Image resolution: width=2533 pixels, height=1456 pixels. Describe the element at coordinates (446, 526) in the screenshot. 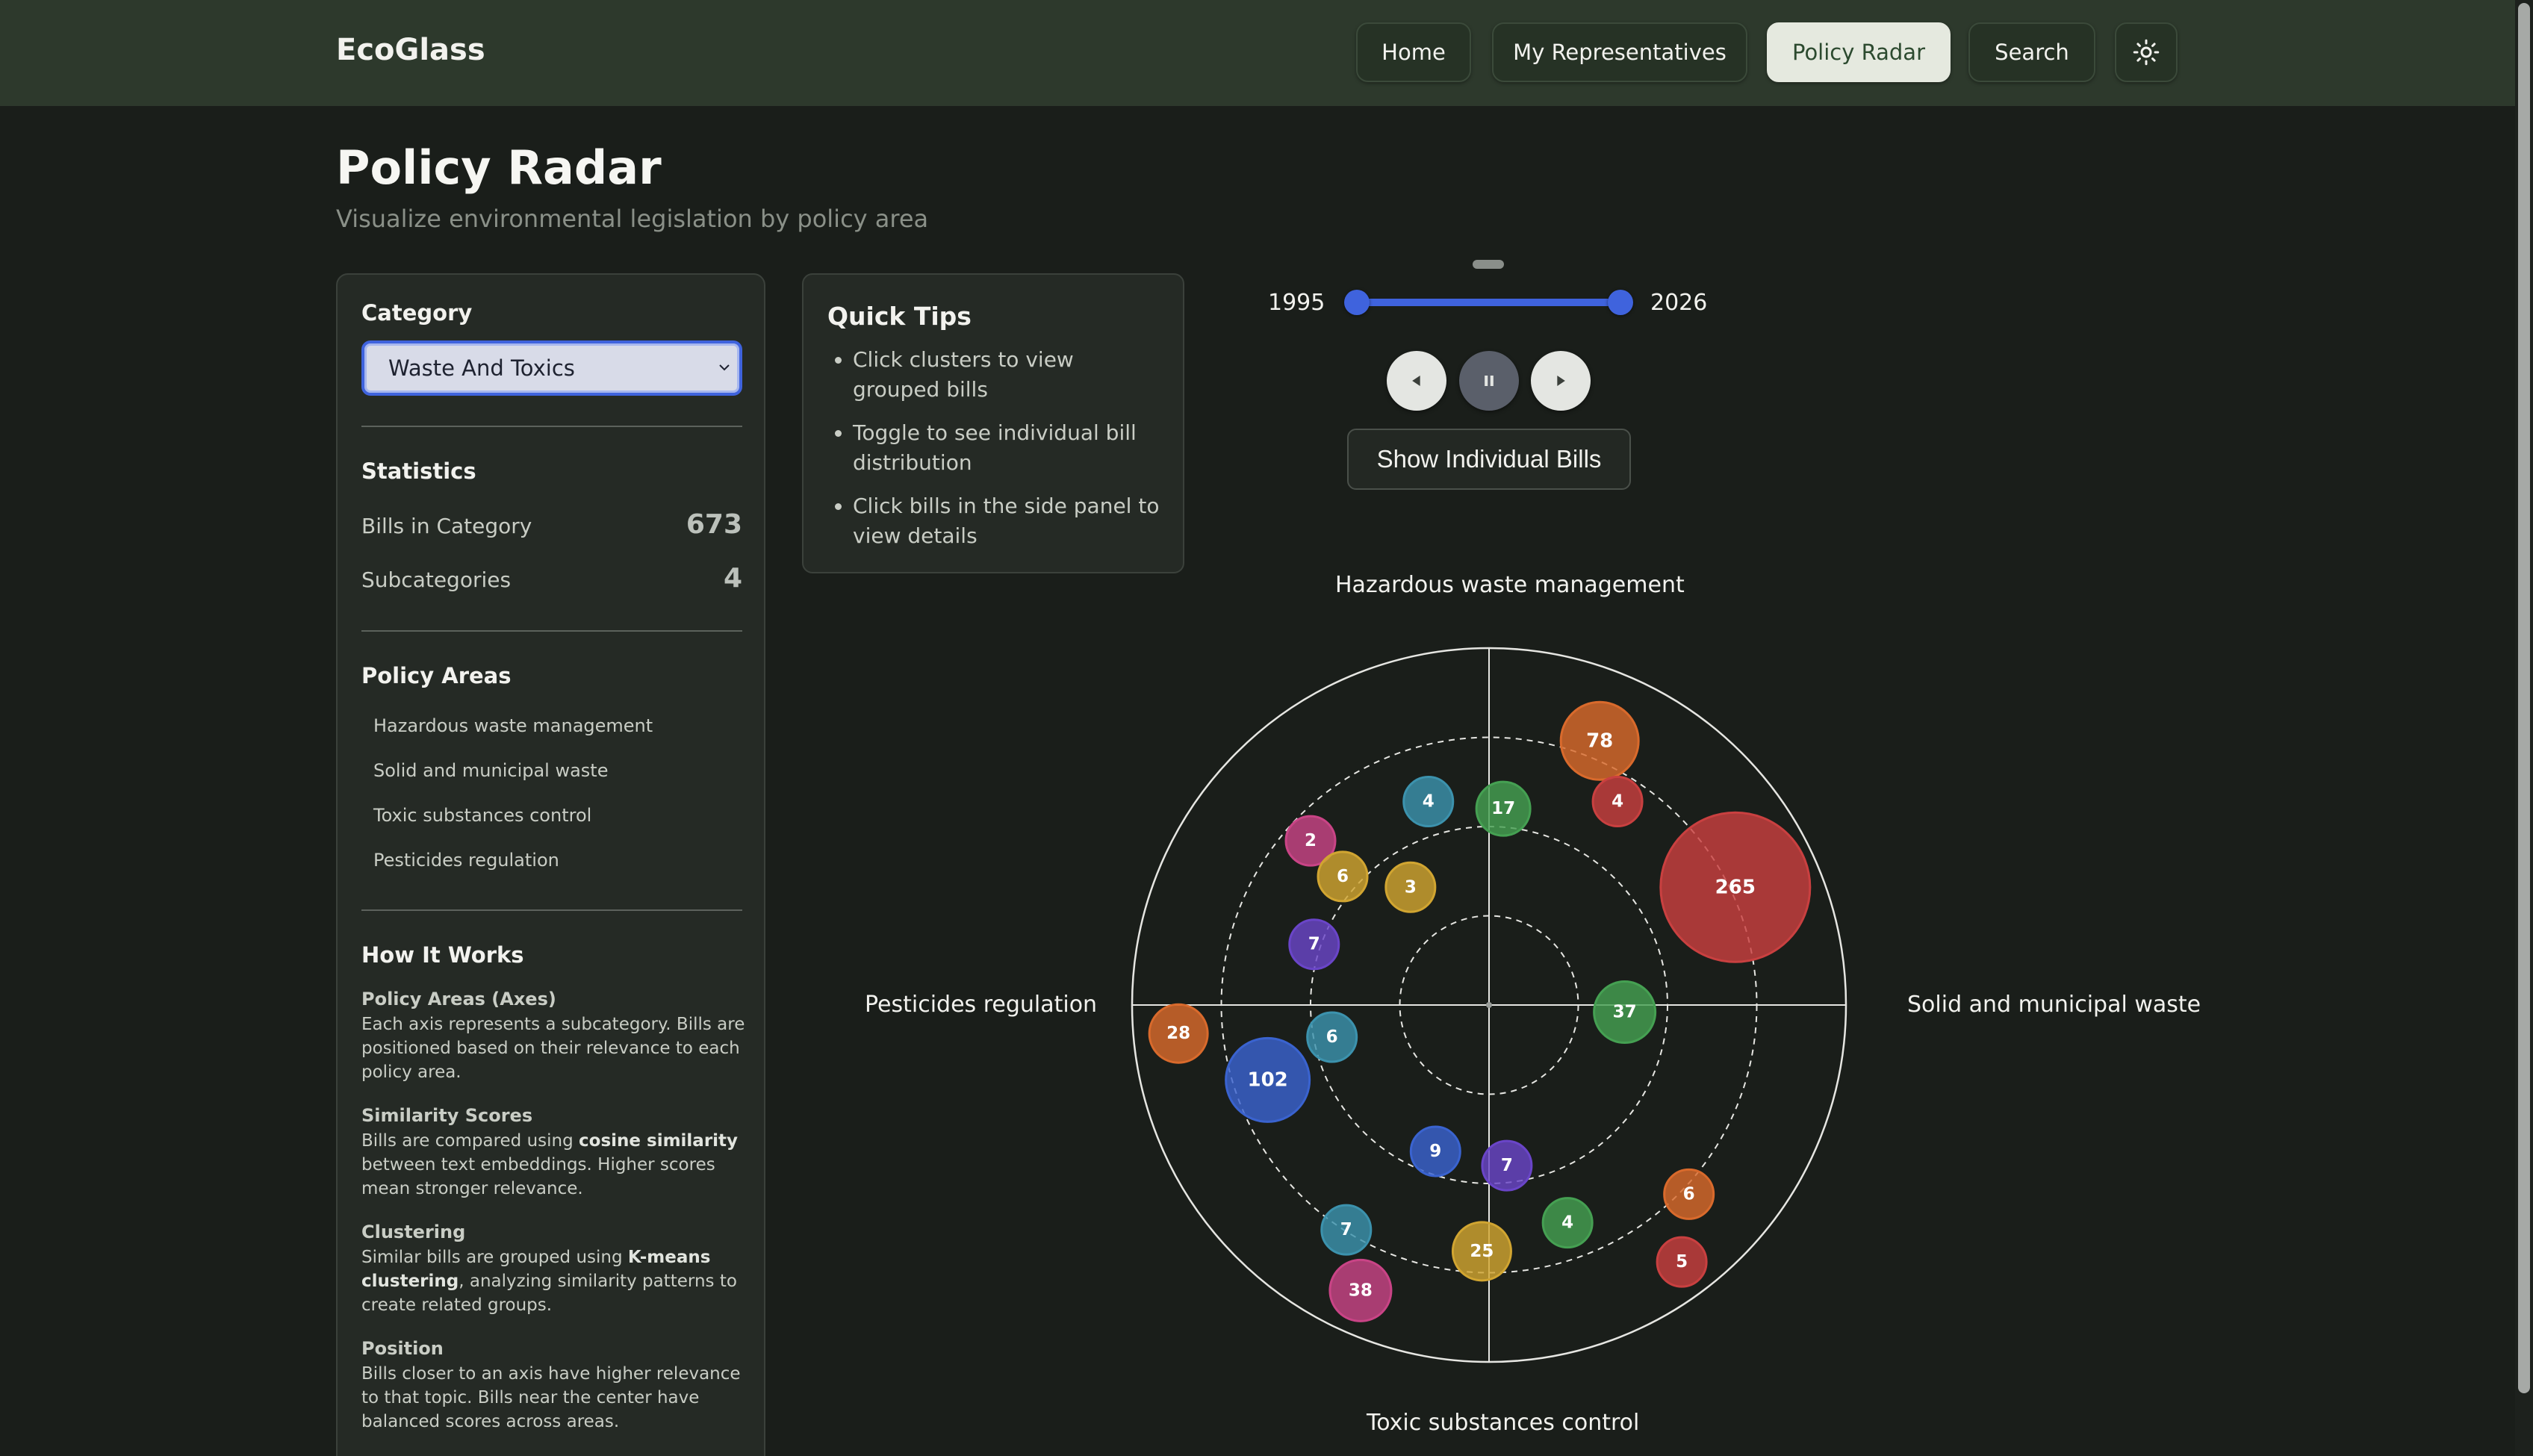

I see `stat-label: Bills in Category` at that location.